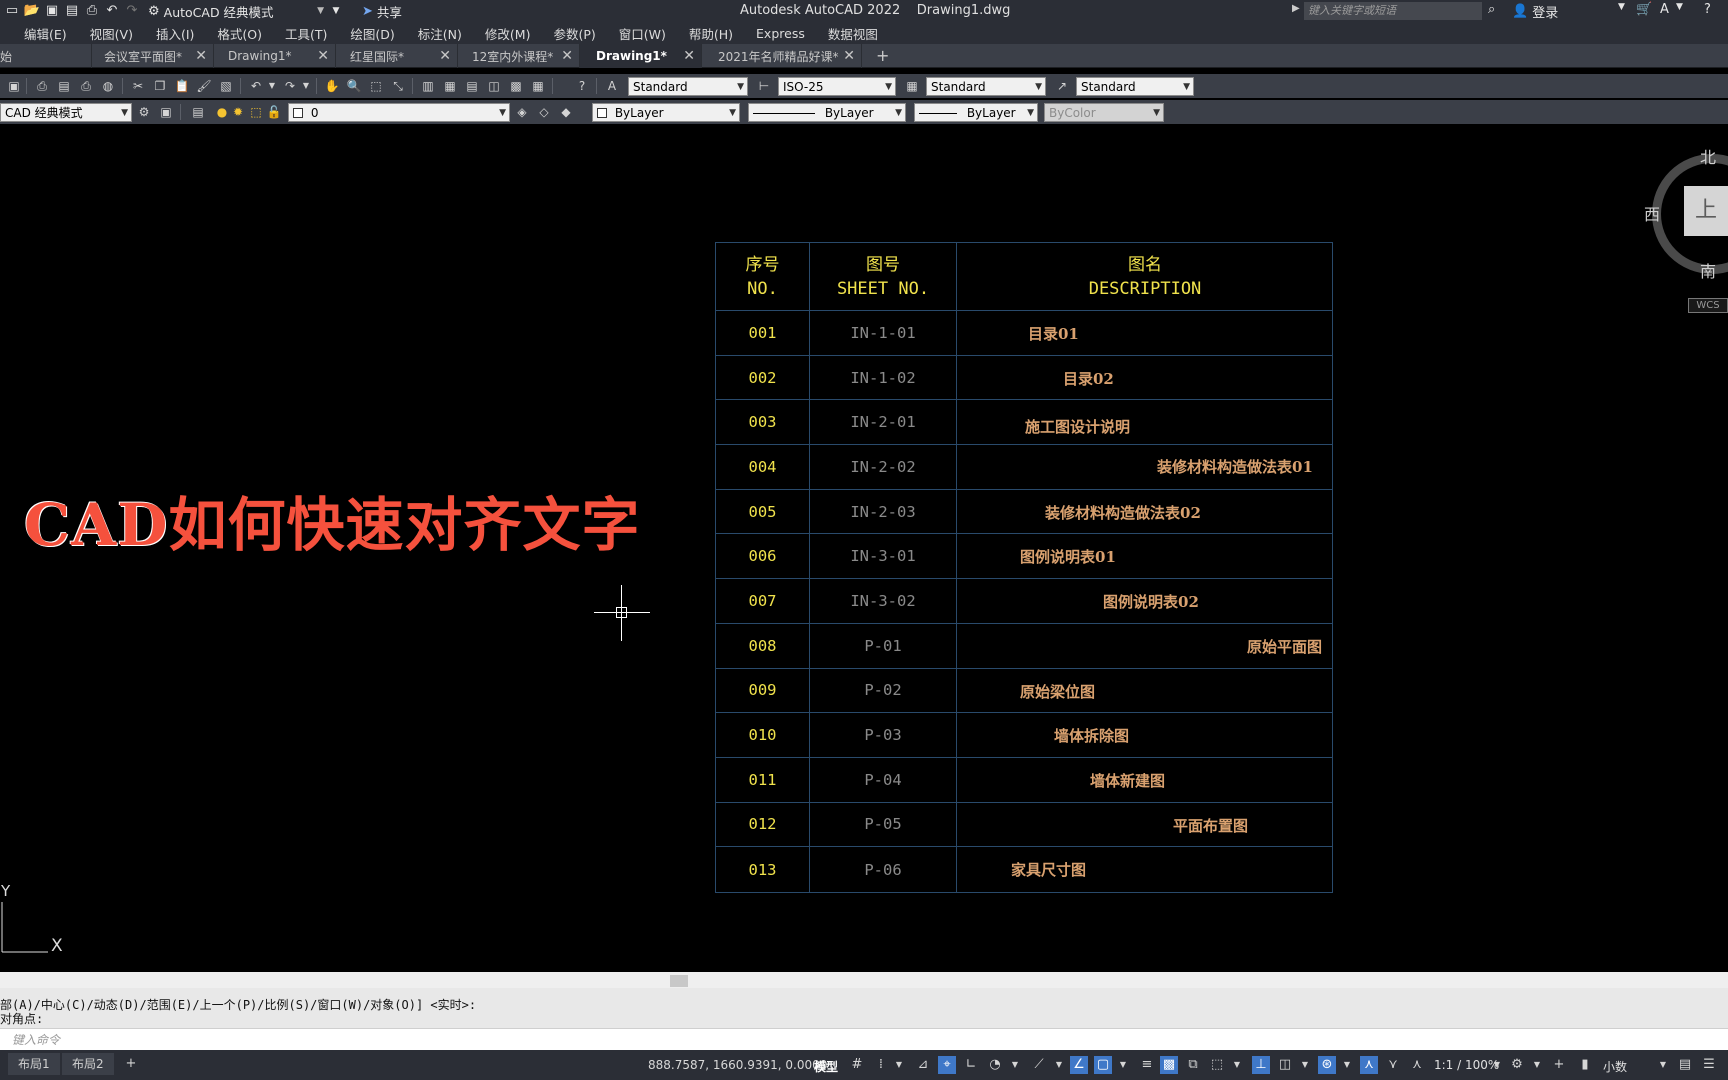 The height and width of the screenshot is (1080, 1728). Describe the element at coordinates (1103, 1065) in the screenshot. I see `object-snap-icon: ▢` at that location.